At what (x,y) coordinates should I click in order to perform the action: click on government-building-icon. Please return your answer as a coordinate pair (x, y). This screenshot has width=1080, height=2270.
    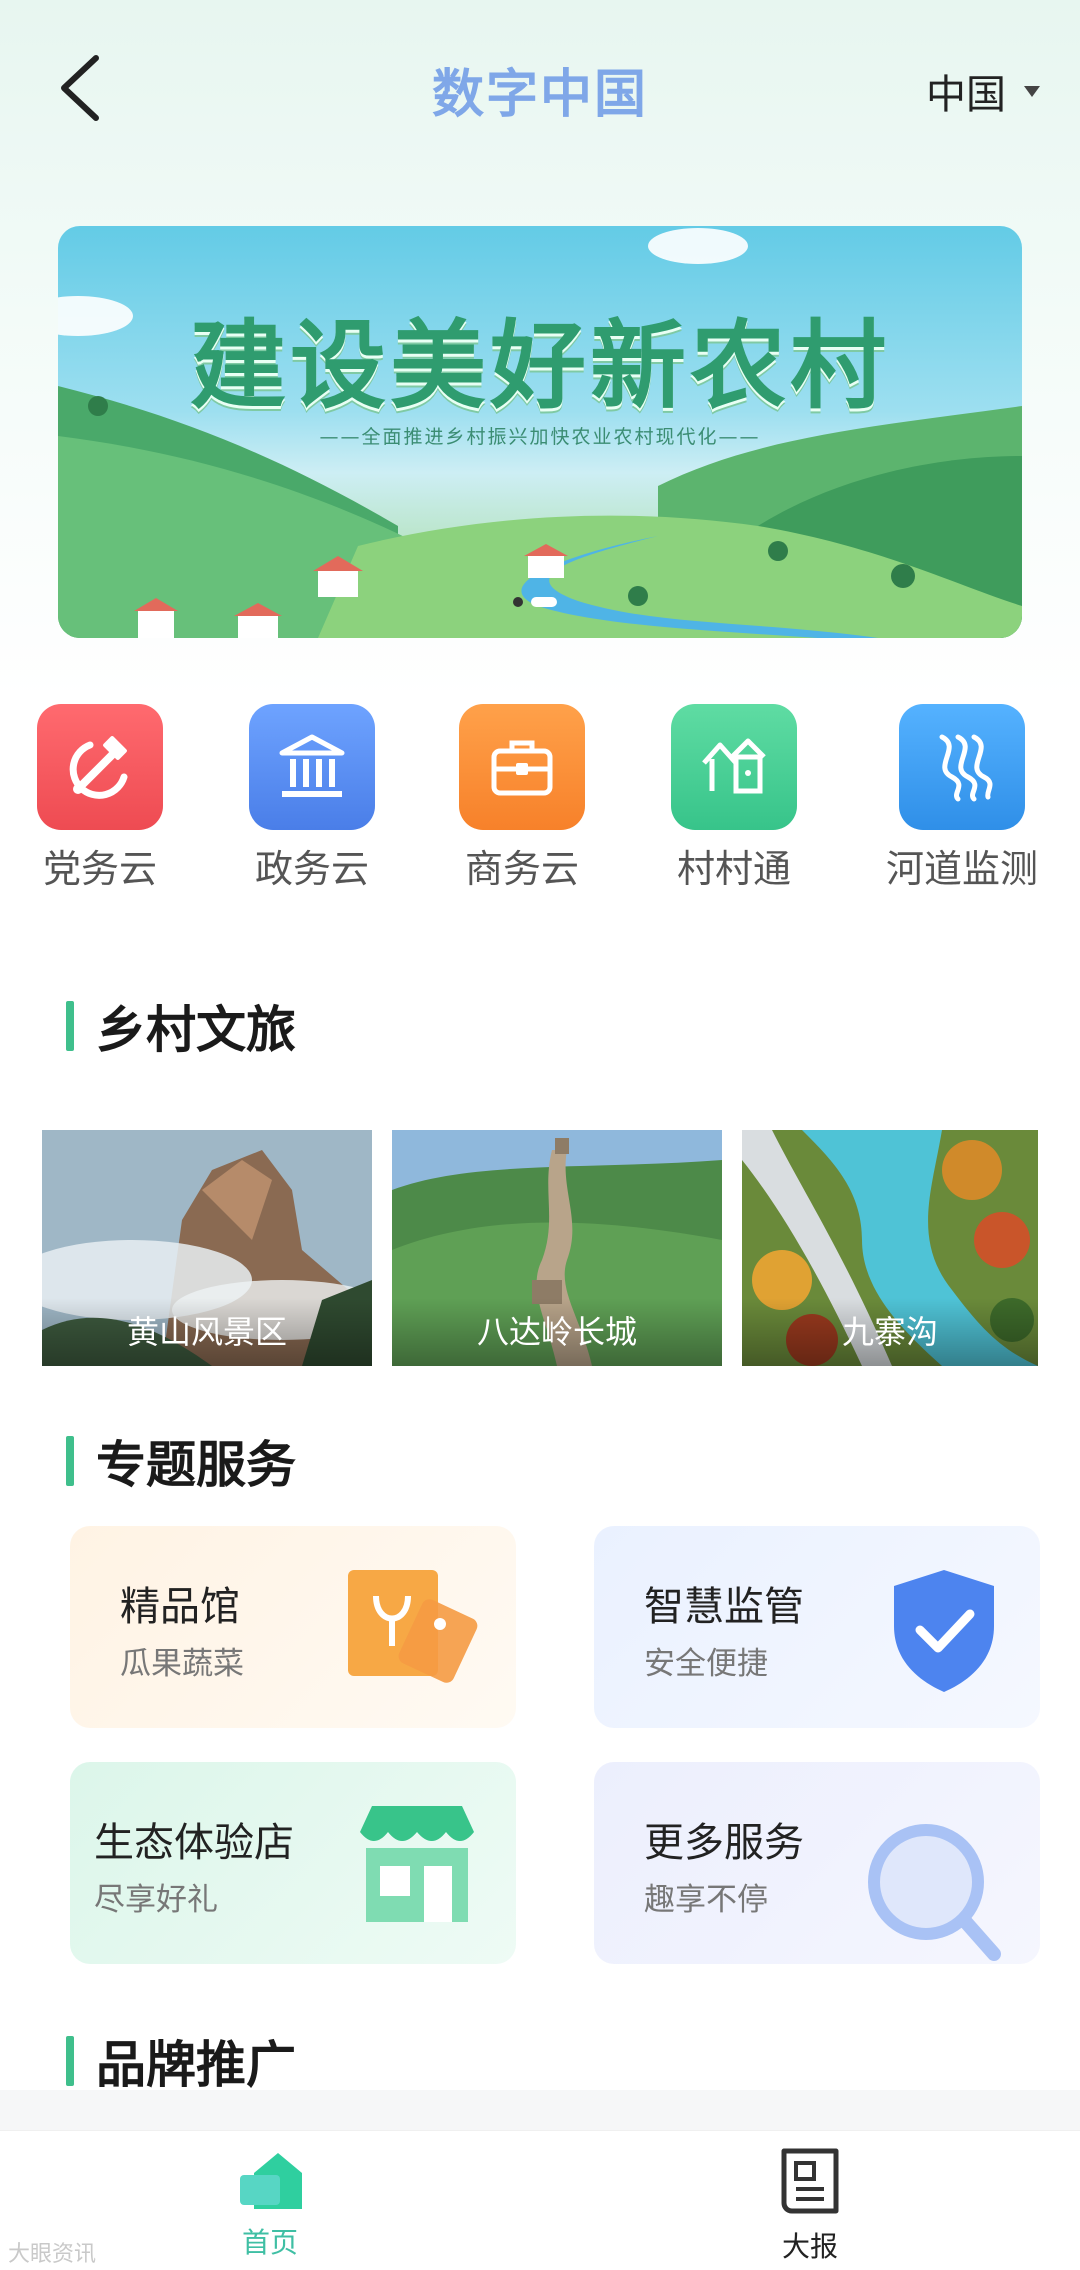
    Looking at the image, I should click on (312, 767).